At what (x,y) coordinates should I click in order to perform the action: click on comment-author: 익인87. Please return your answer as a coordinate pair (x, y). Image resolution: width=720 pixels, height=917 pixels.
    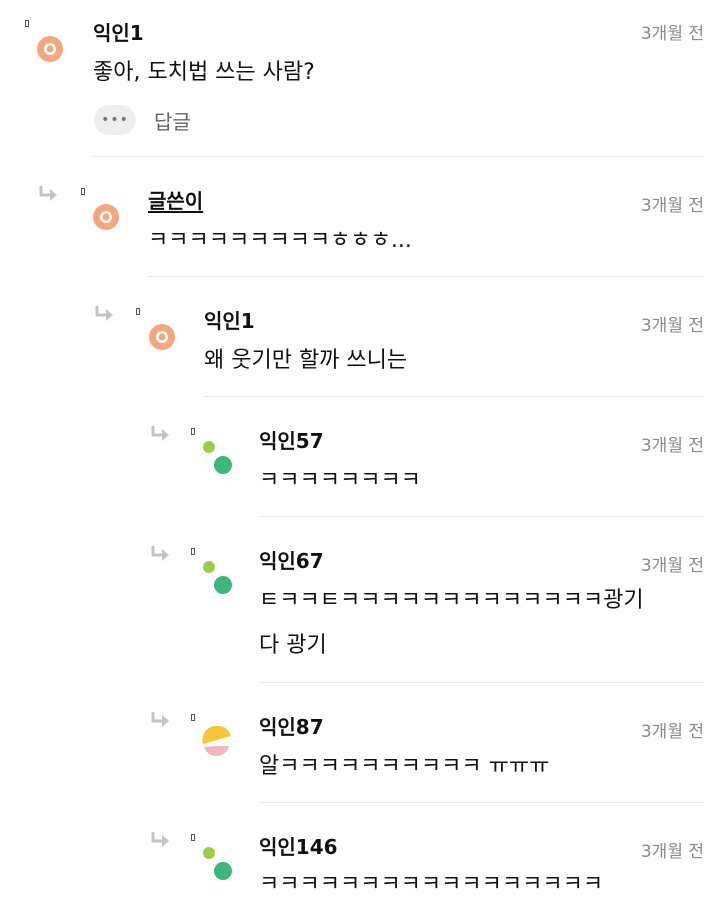
    Looking at the image, I should click on (291, 725).